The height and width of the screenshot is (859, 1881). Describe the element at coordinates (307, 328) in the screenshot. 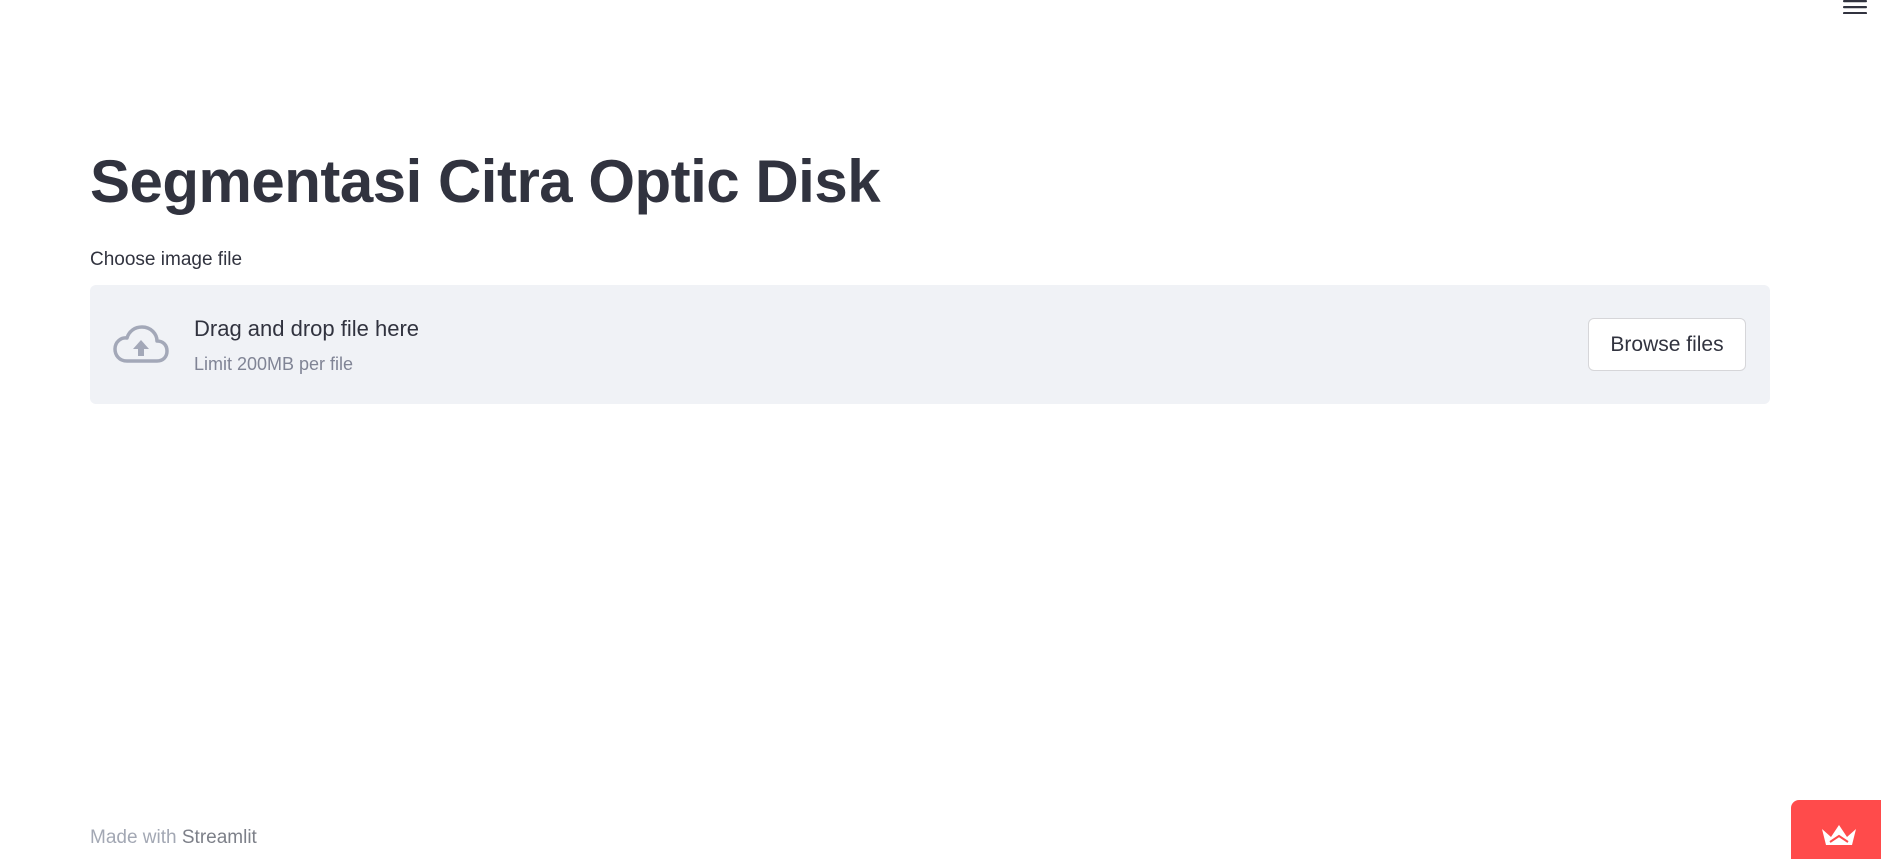

I see `dropzone-title: Drag and drop file here` at that location.